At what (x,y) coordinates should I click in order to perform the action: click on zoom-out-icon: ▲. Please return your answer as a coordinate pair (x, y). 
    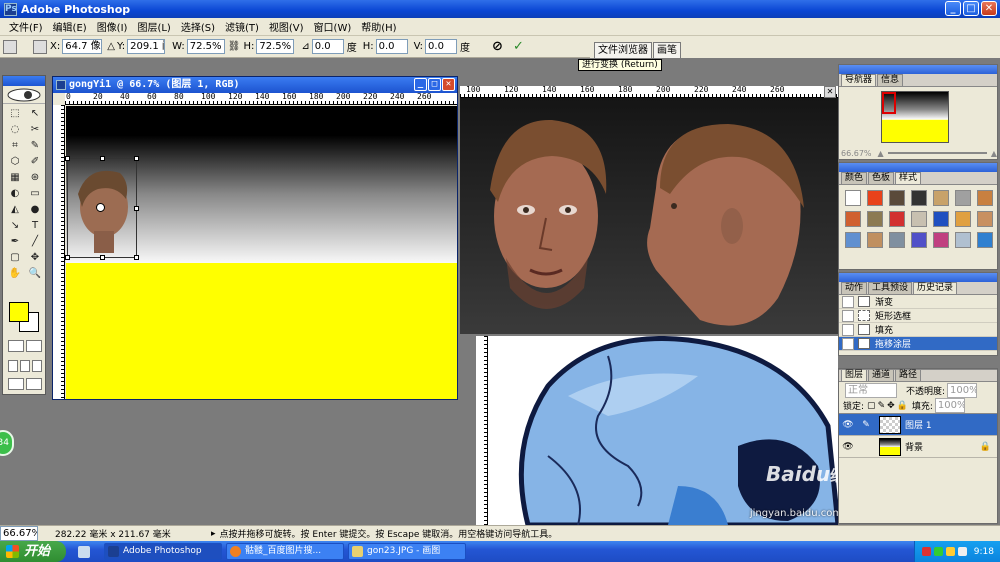
    Looking at the image, I should click on (881, 153).